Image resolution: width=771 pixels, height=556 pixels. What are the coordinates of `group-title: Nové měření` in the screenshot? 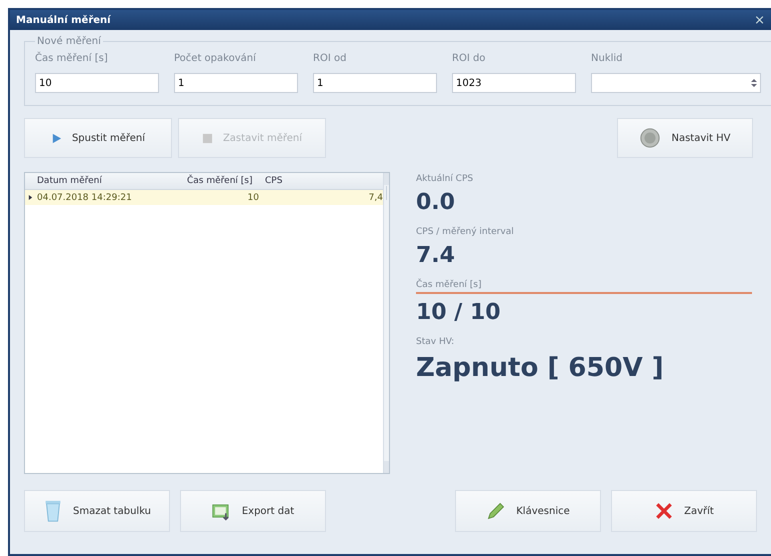 It's located at (69, 41).